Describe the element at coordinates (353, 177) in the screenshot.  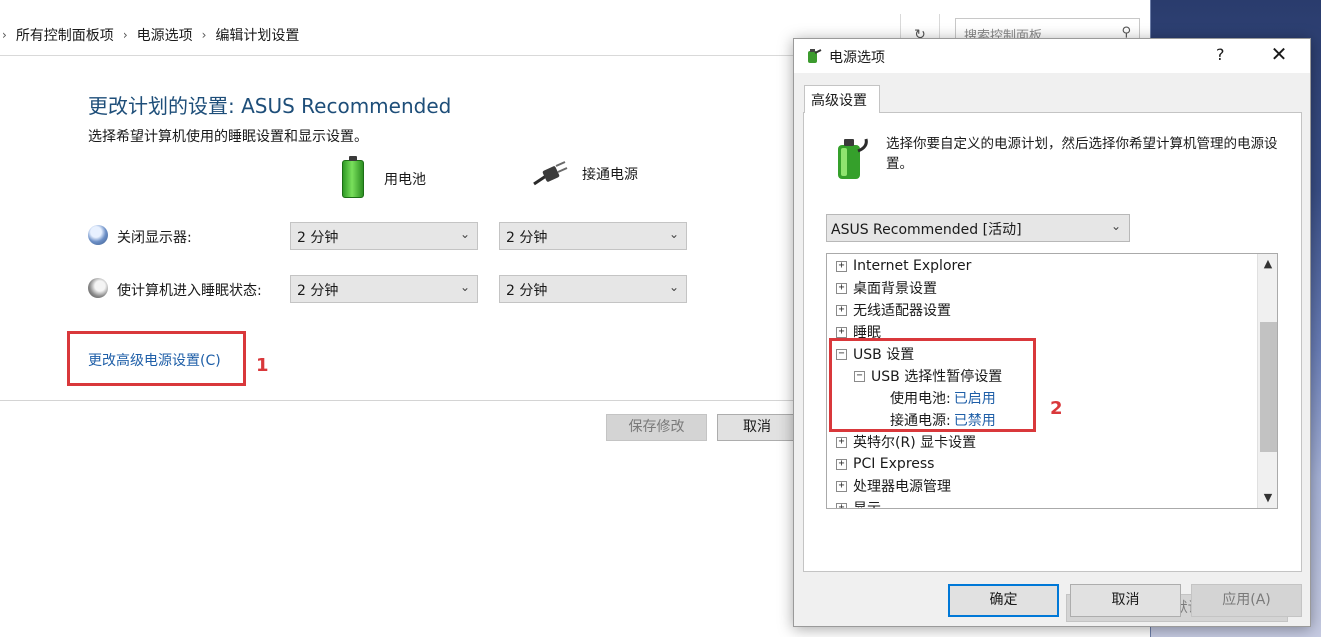
I see `battery-icon` at that location.